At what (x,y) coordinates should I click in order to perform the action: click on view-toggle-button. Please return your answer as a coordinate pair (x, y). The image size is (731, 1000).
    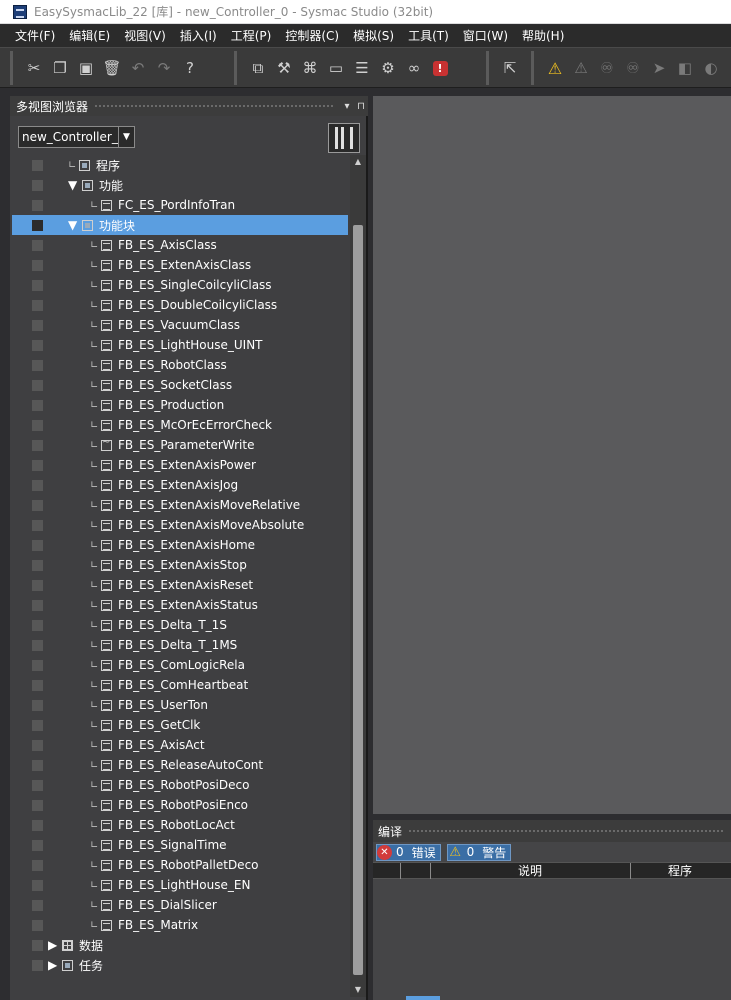
    Looking at the image, I should click on (344, 138).